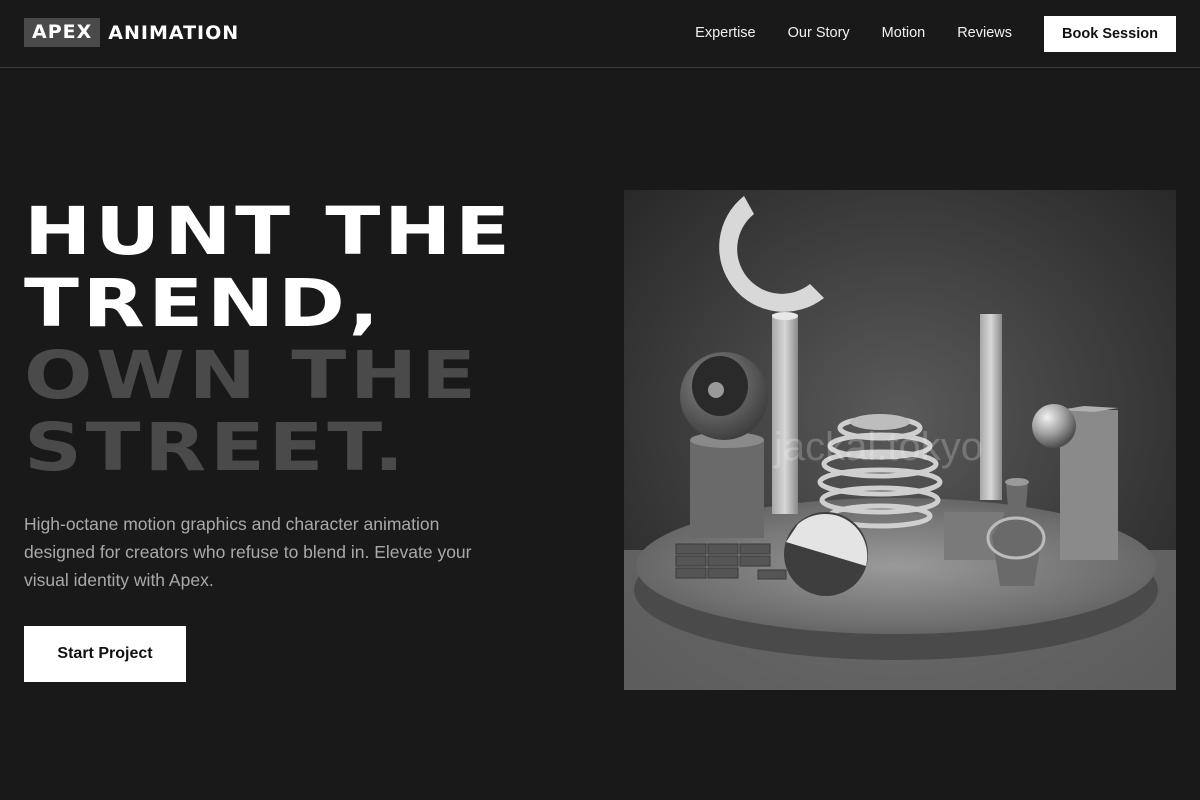  I want to click on nav-link-our-story: Our Story, so click(819, 33).